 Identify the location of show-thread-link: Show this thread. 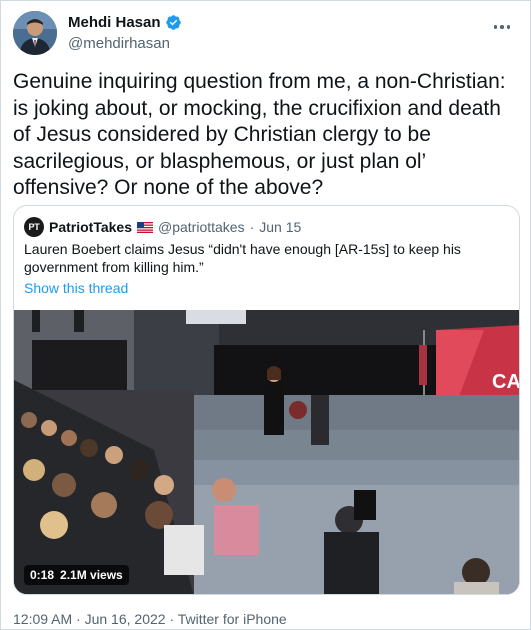
(76, 288).